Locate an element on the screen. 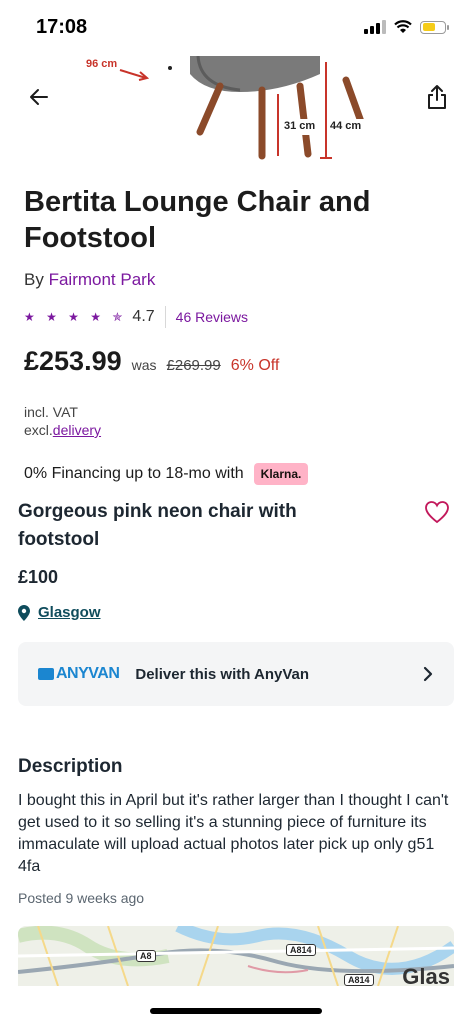 The width and height of the screenshot is (472, 1024). description-heading: Description is located at coordinates (70, 766).